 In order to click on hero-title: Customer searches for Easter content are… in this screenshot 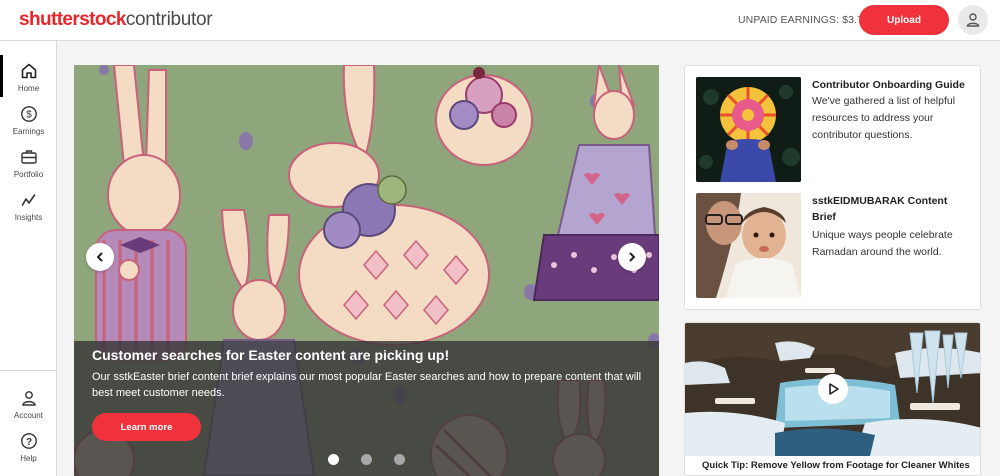, I will do `click(271, 355)`.